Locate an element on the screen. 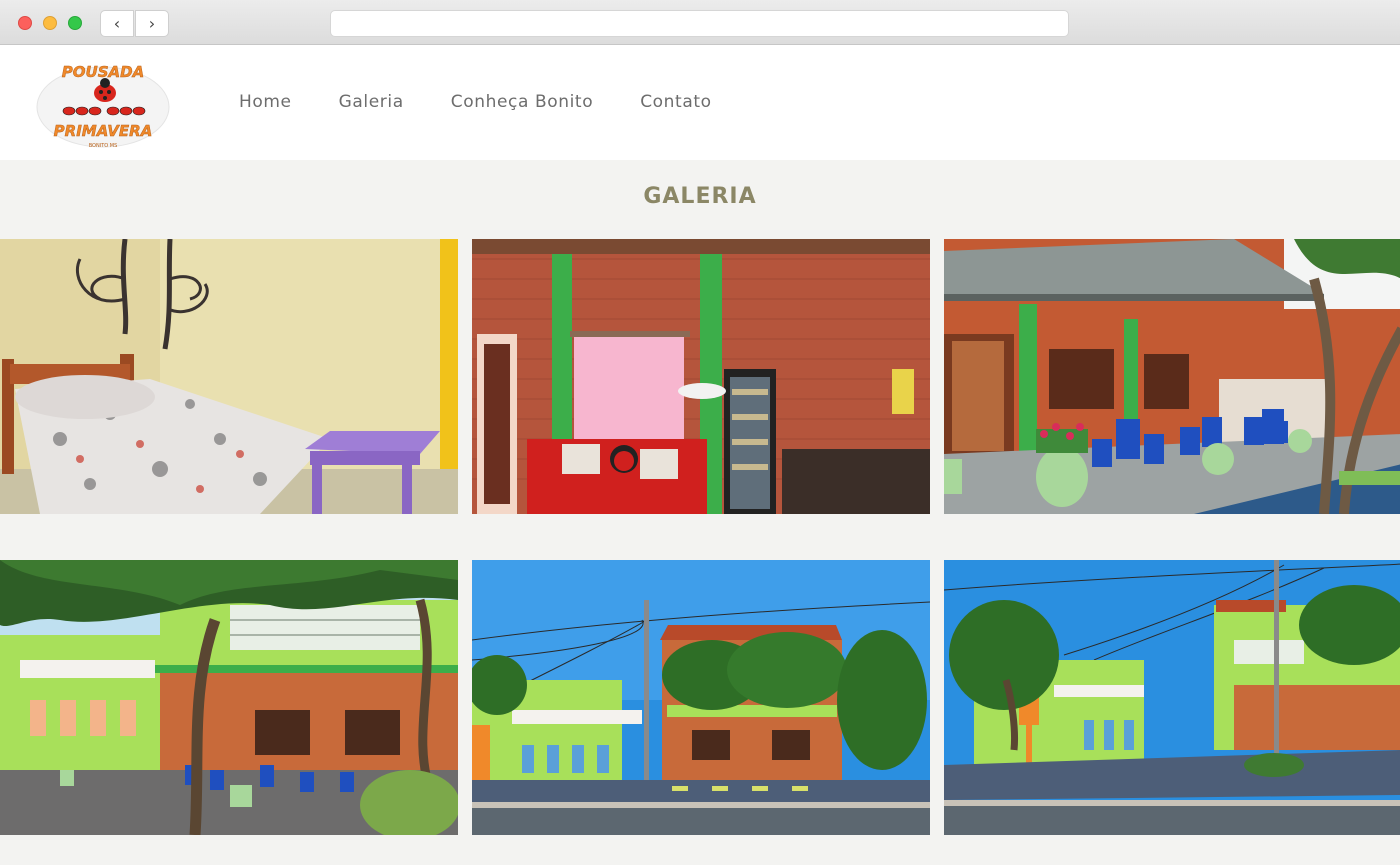  maximize-window-icon is located at coordinates (75, 23).